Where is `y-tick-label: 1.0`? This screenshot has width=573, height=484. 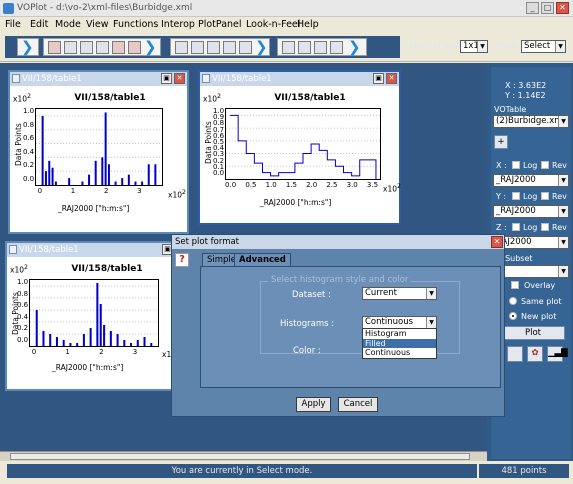
y-tick-label: 1.0 is located at coordinates (23, 282).